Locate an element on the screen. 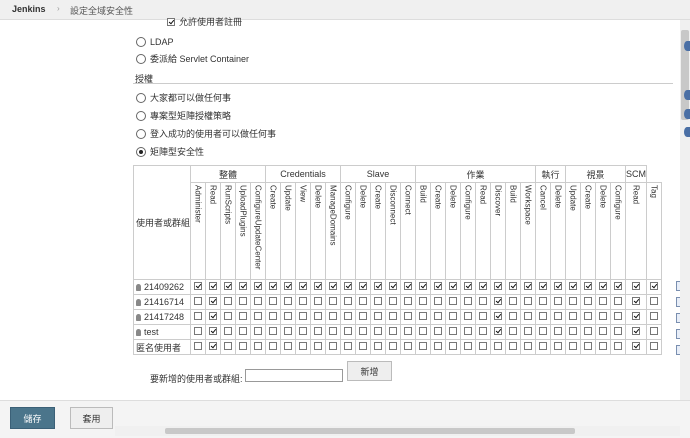 The width and height of the screenshot is (690, 438). realm-ldap-radio is located at coordinates (141, 42).